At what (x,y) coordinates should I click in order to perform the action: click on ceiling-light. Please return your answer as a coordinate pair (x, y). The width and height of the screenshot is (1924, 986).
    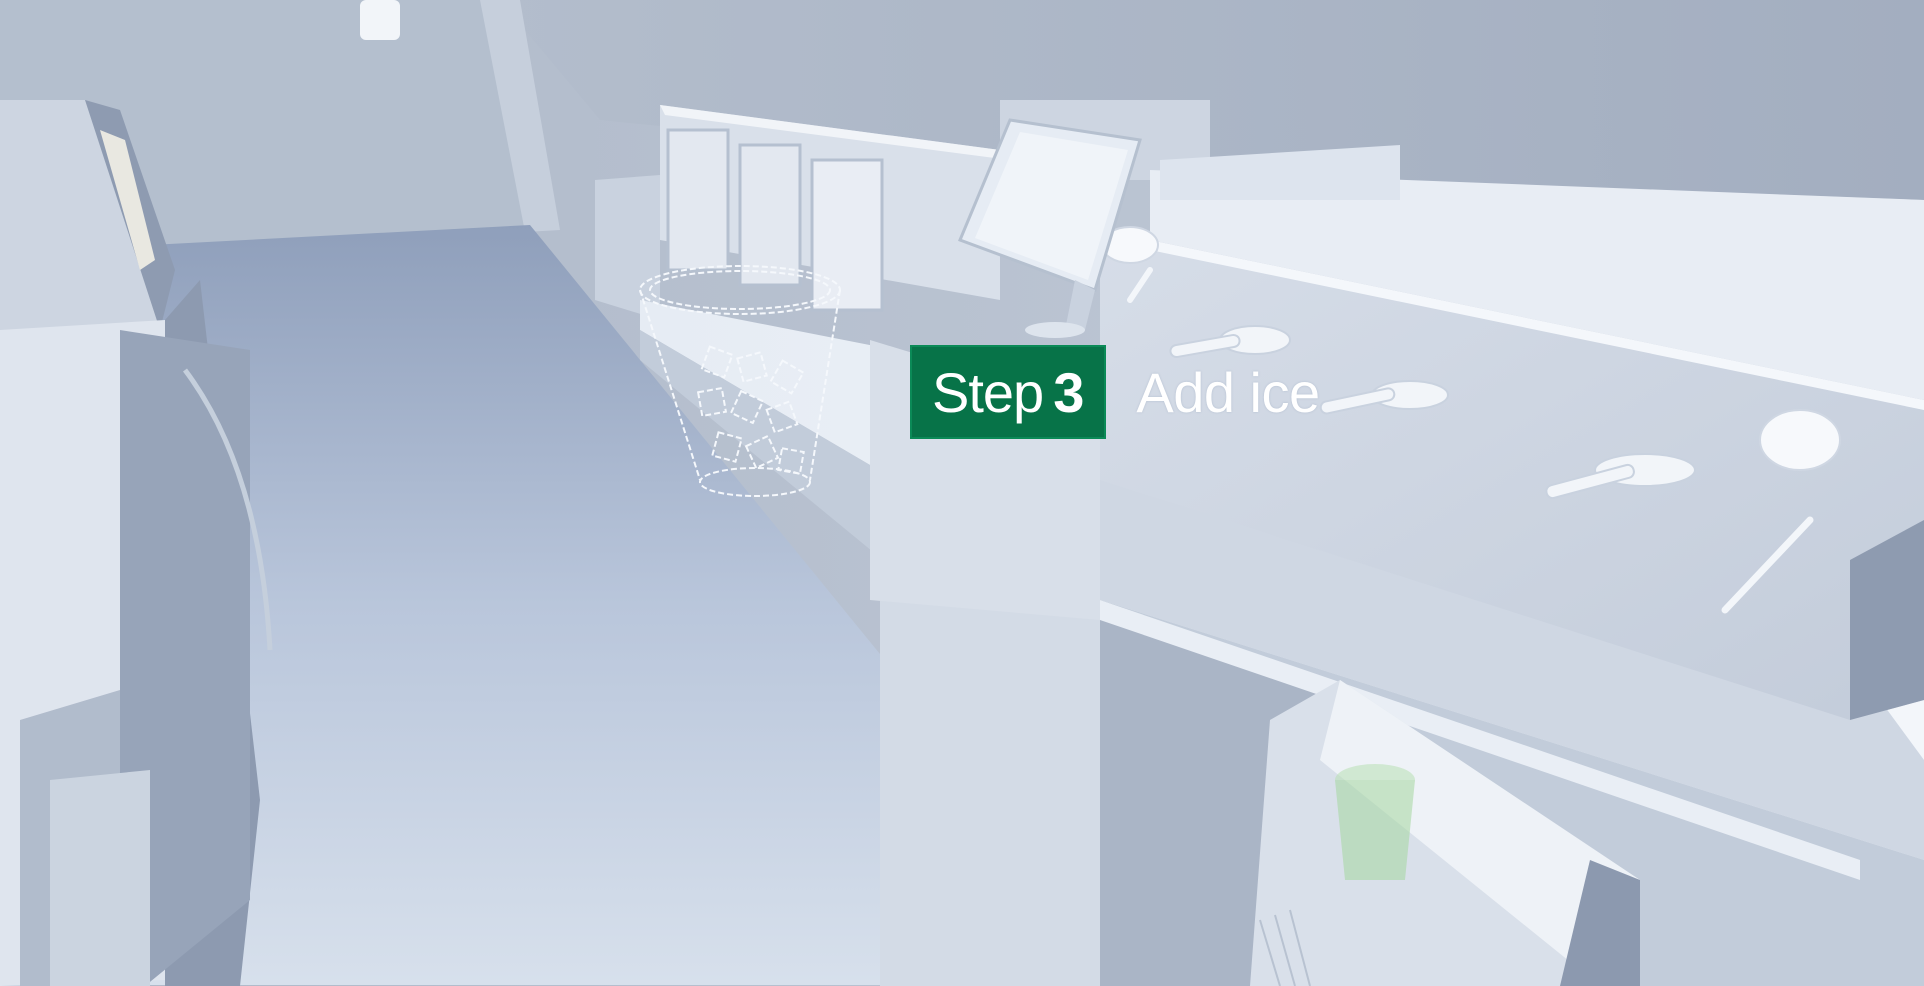
    Looking at the image, I should click on (380, 20).